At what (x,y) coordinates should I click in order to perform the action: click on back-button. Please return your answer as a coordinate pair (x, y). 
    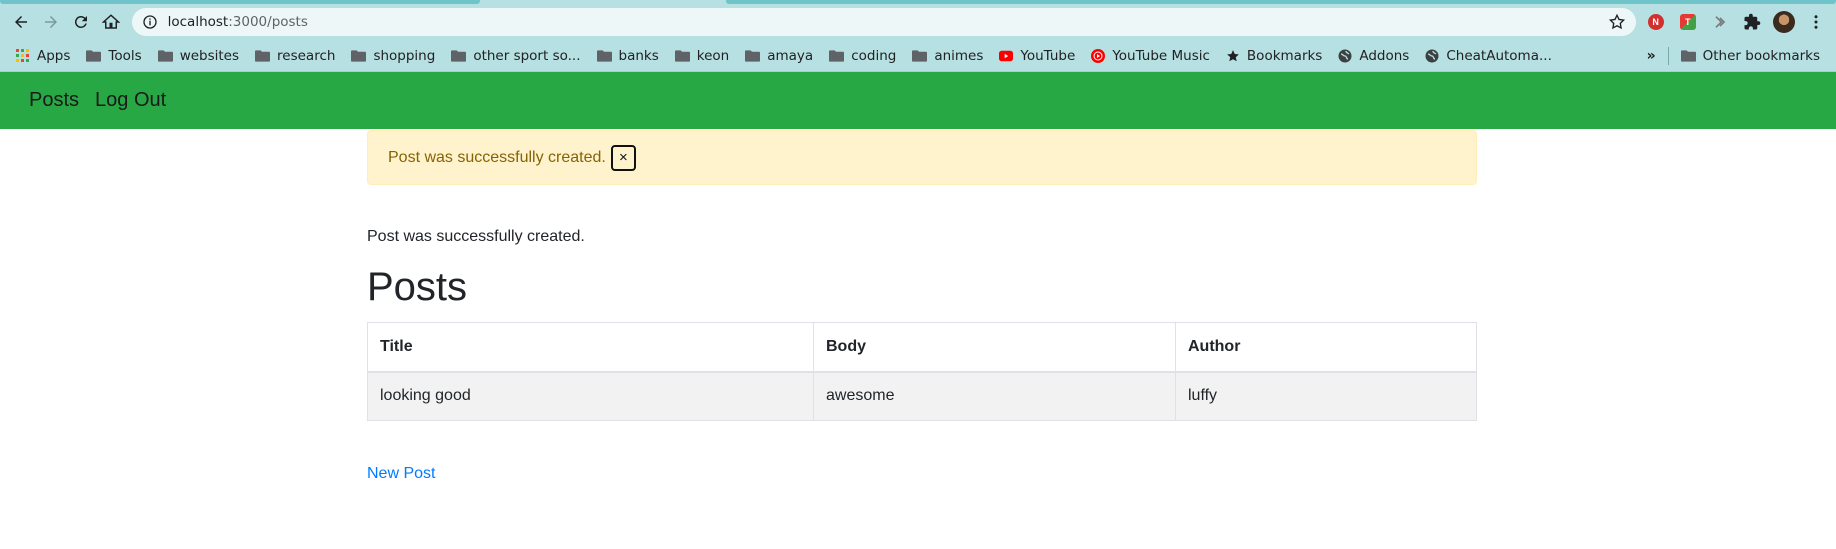
    Looking at the image, I should click on (21, 22).